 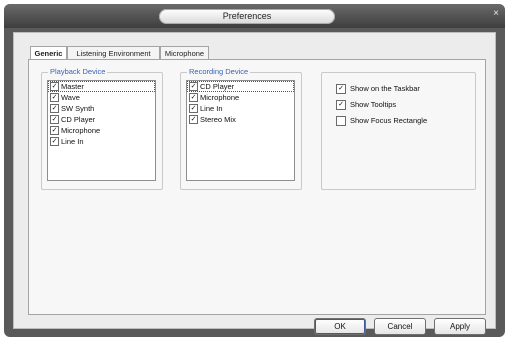 I want to click on tab-listening-environment: Listening Environment, so click(x=113, y=52).